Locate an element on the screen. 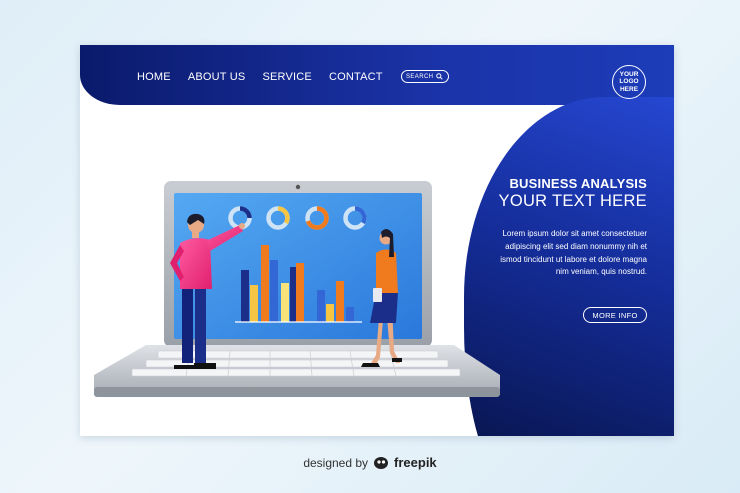 This screenshot has width=740, height=493. keyboard is located at coordinates (296, 363).